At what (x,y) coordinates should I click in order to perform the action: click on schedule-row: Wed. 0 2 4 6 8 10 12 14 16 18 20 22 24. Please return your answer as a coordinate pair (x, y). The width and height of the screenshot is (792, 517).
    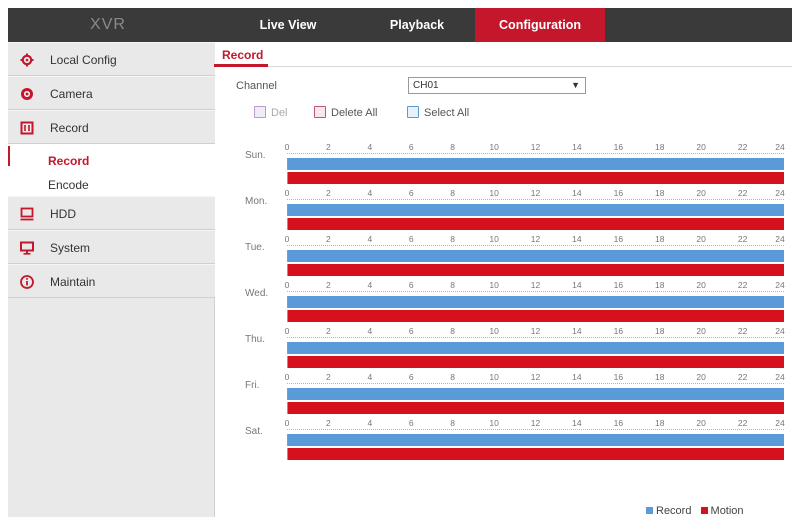
    Looking at the image, I should click on (516, 301).